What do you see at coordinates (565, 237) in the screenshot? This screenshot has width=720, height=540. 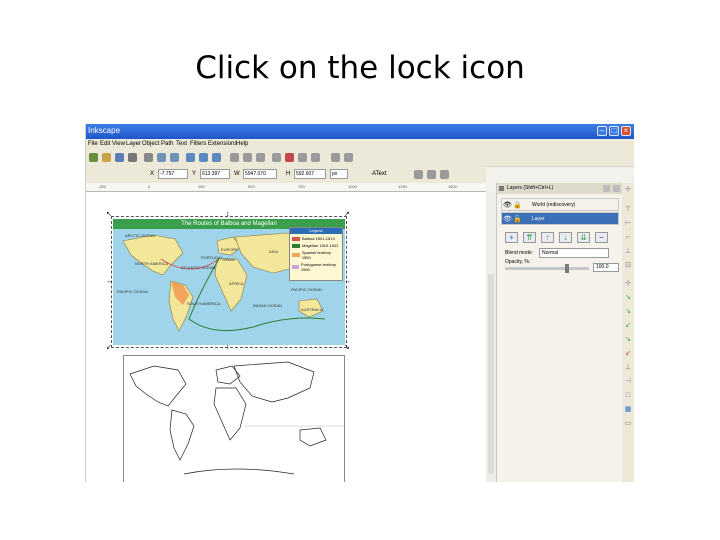 I see `lower-layer-button: ↓` at bounding box center [565, 237].